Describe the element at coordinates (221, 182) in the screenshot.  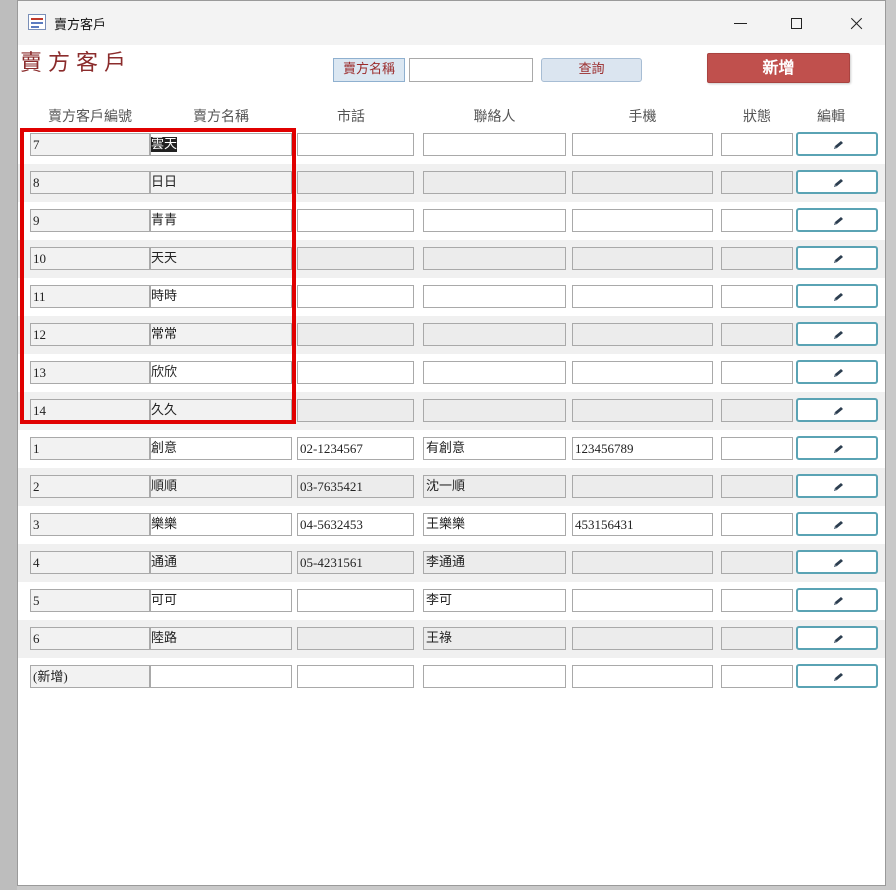
I see `cell-name: 日日` at that location.